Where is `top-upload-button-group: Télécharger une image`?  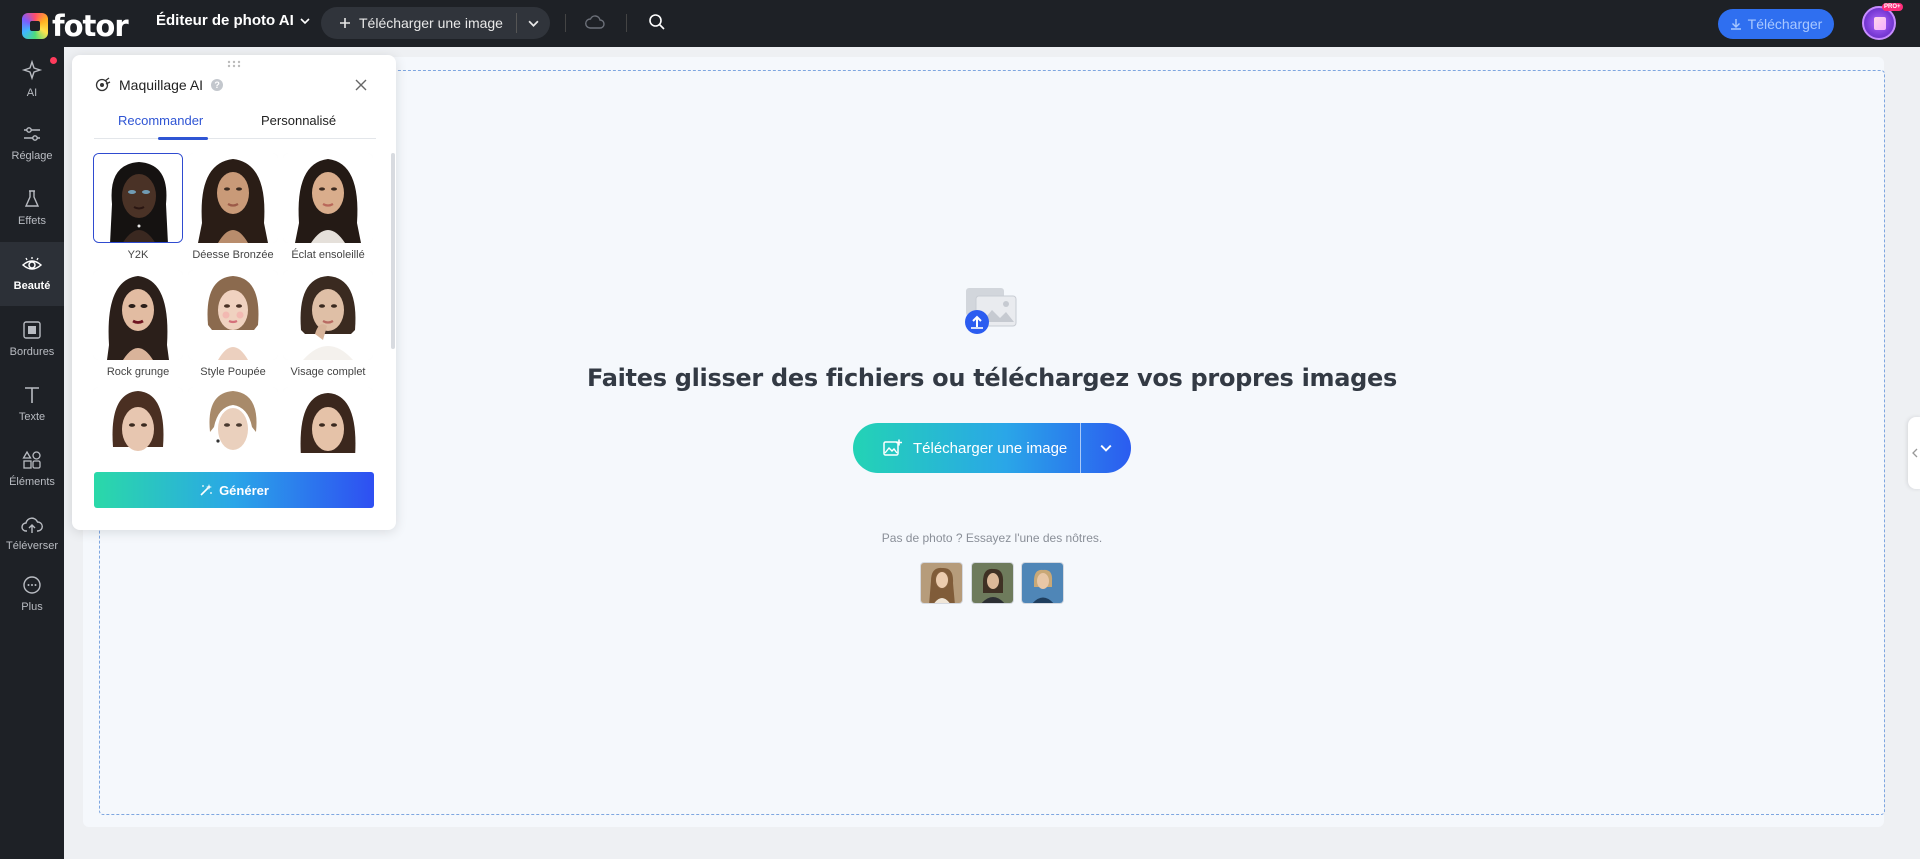 top-upload-button-group: Télécharger une image is located at coordinates (435, 23).